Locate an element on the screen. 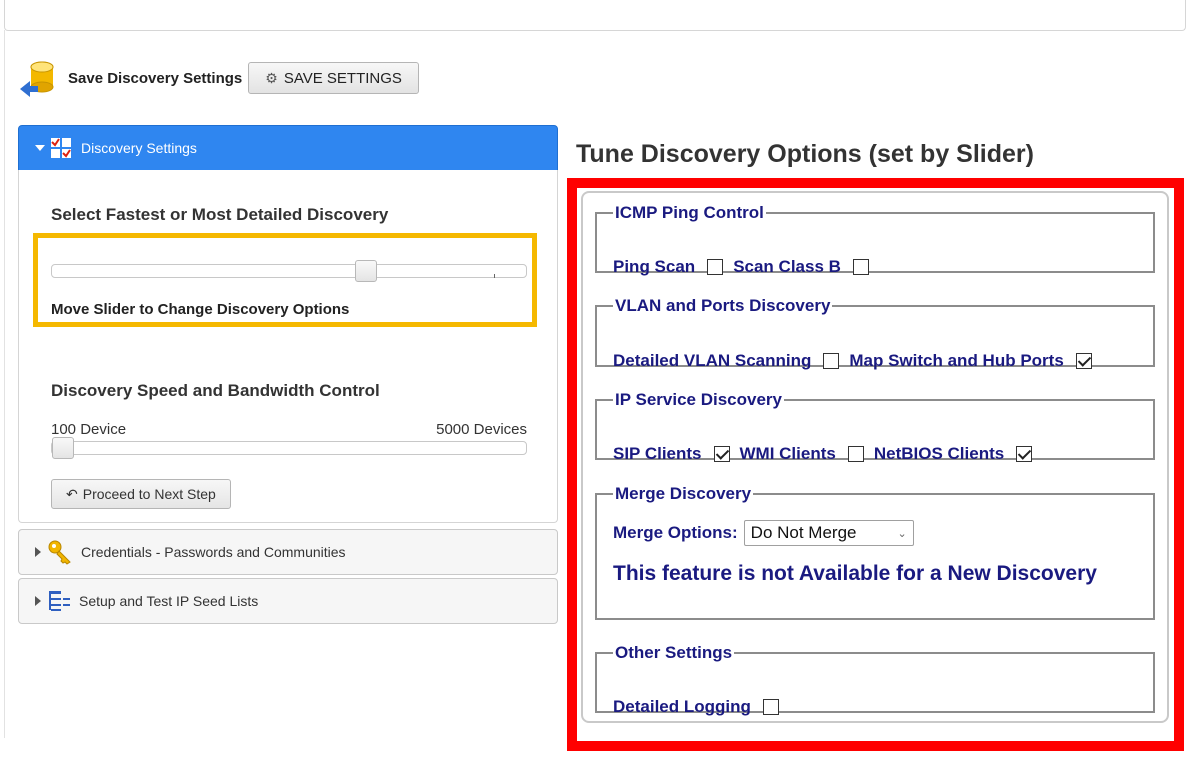 Image resolution: width=1201 pixels, height=763 pixels. credentials-header: Credentials - Passwords and Communities is located at coordinates (288, 552).